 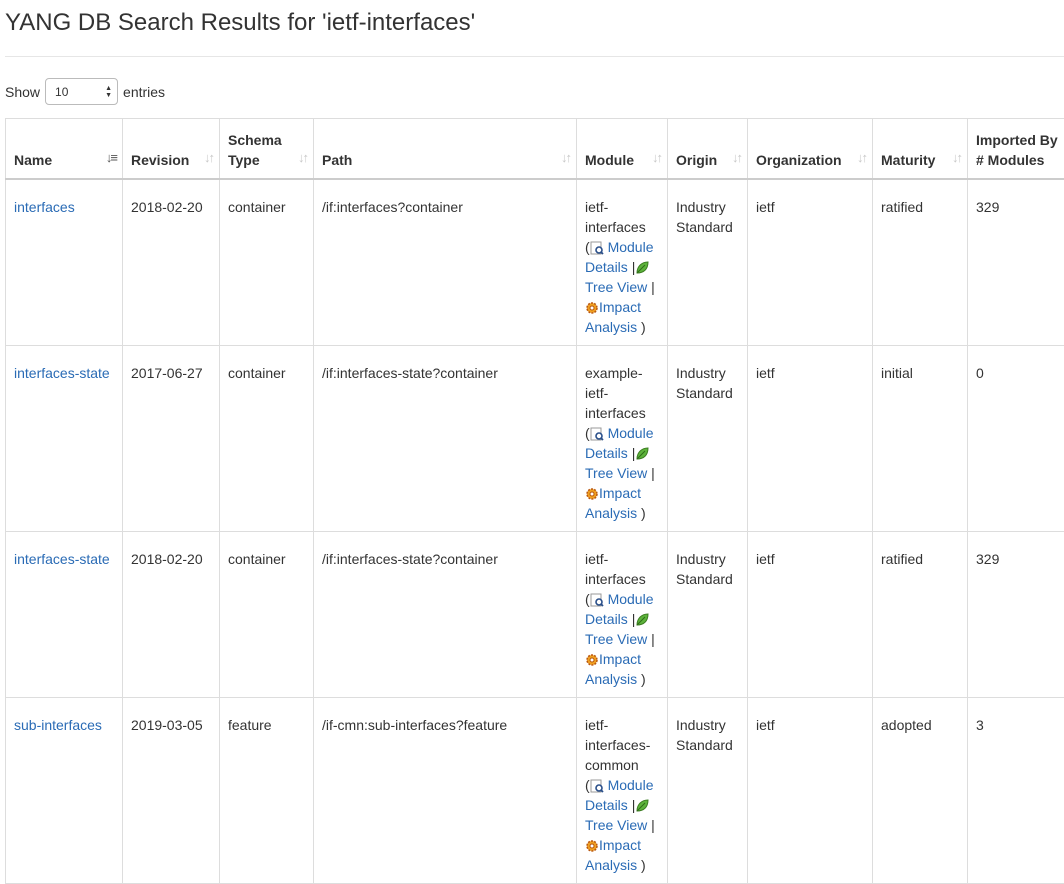 What do you see at coordinates (1016, 790) in the screenshot?
I see `imported-by-cell: 3` at bounding box center [1016, 790].